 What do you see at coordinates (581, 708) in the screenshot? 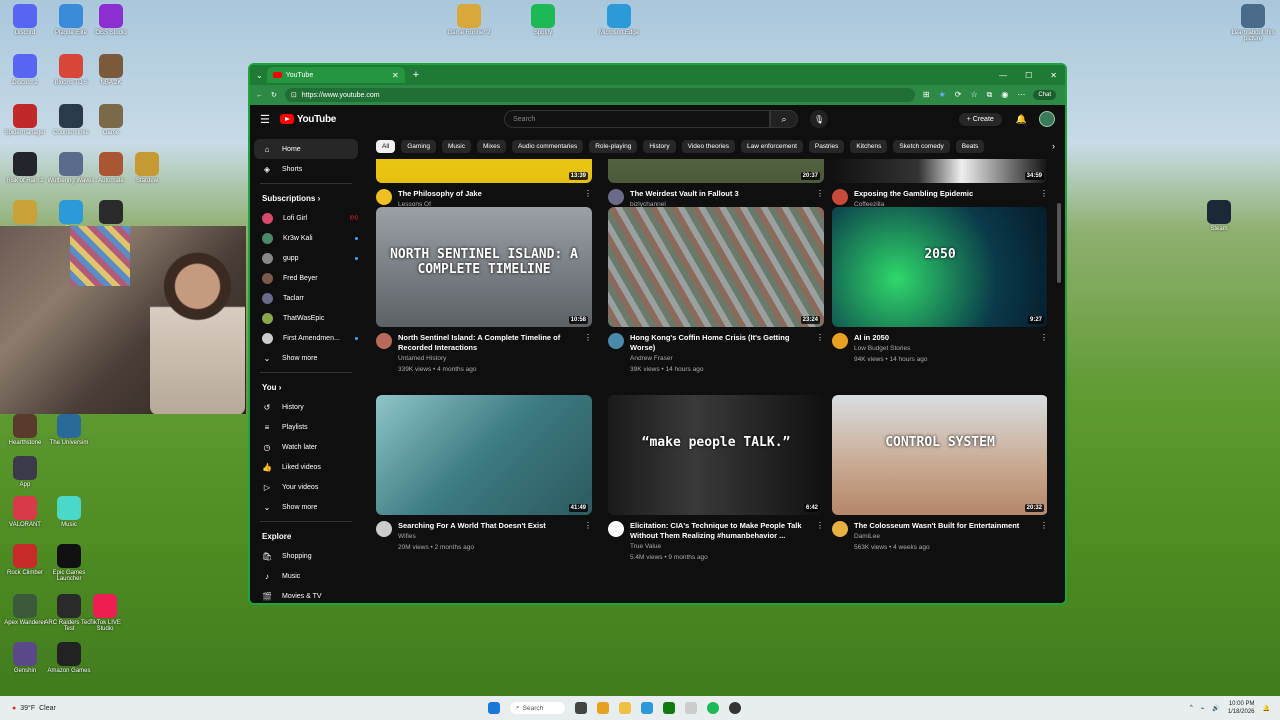
I see `task-view-icon` at bounding box center [581, 708].